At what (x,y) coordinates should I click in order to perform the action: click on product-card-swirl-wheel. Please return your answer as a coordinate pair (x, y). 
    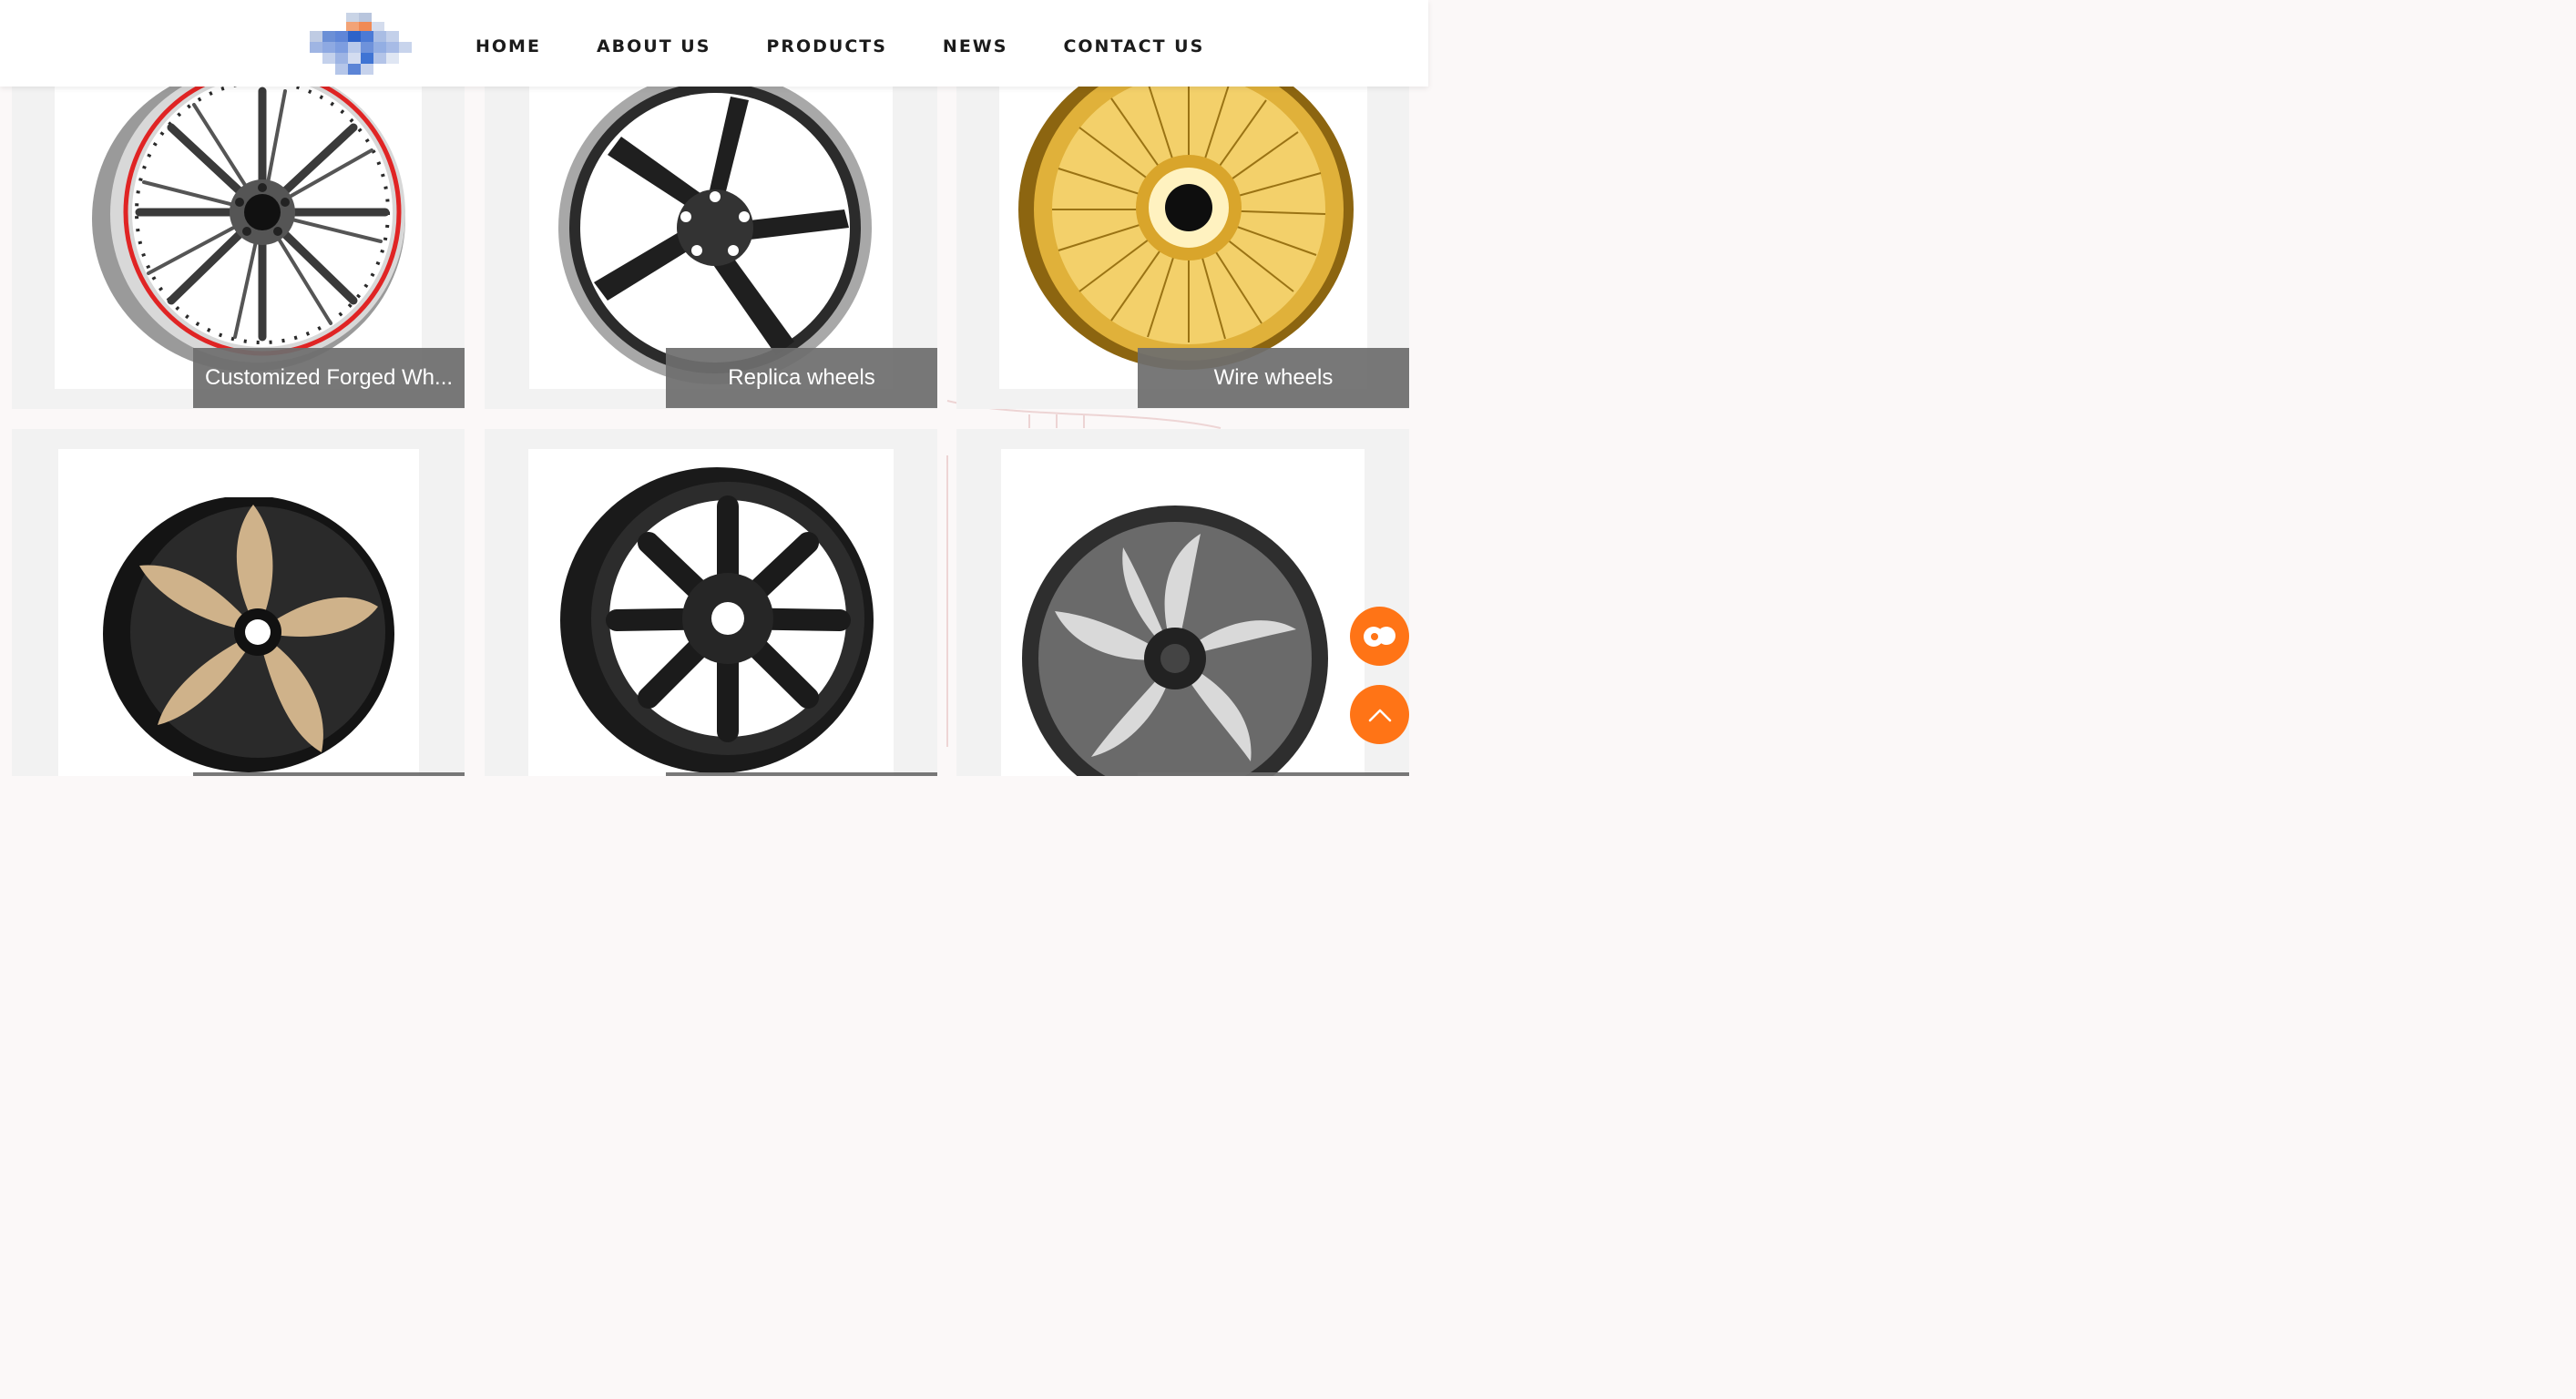
    Looking at the image, I should click on (1182, 602).